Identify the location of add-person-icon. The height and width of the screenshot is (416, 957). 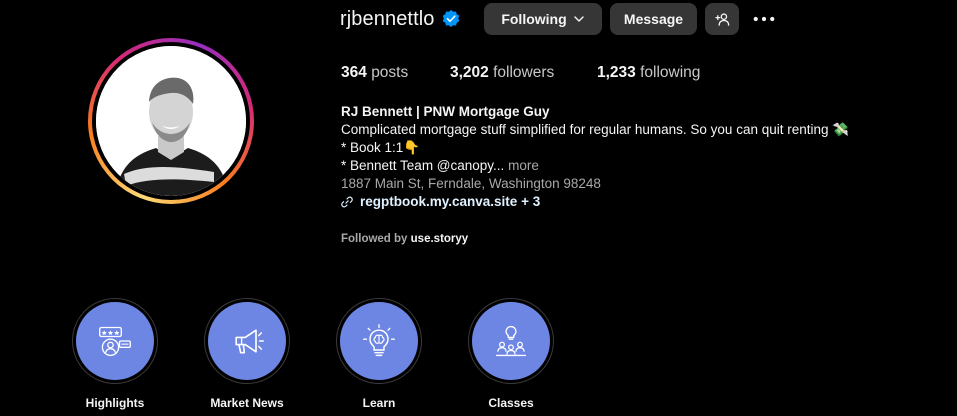
(721, 19).